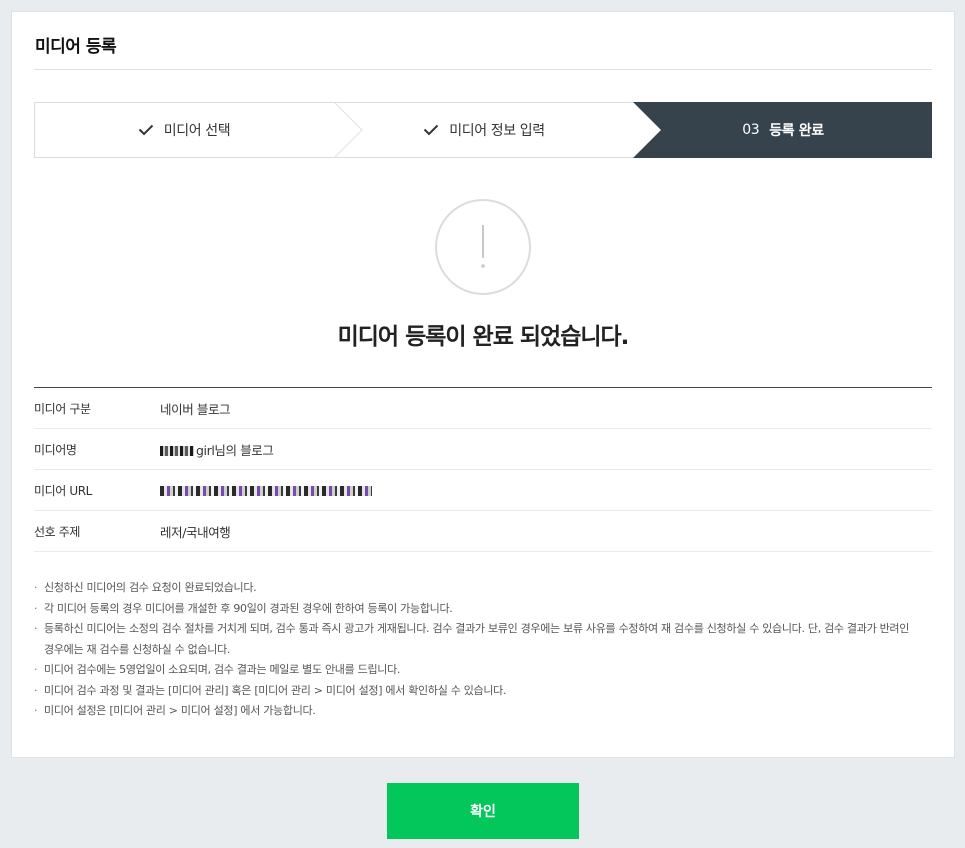 The height and width of the screenshot is (848, 965). What do you see at coordinates (195, 532) in the screenshot?
I see `info-value: 레저/국내여행` at bounding box center [195, 532].